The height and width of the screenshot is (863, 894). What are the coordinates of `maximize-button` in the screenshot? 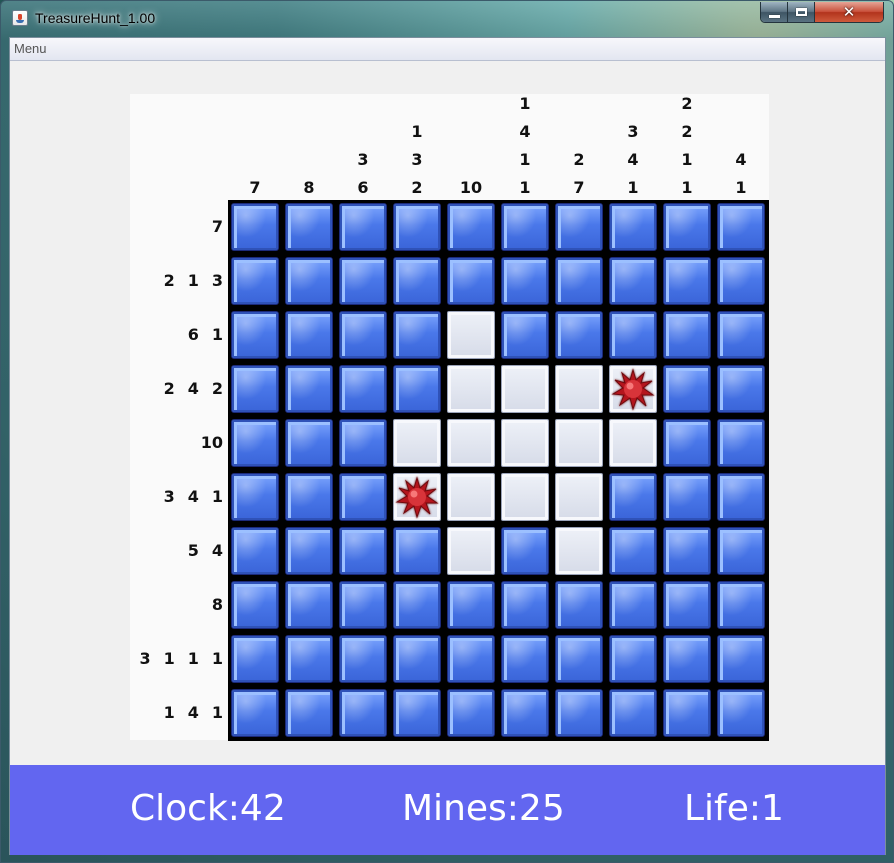 It's located at (801, 12).